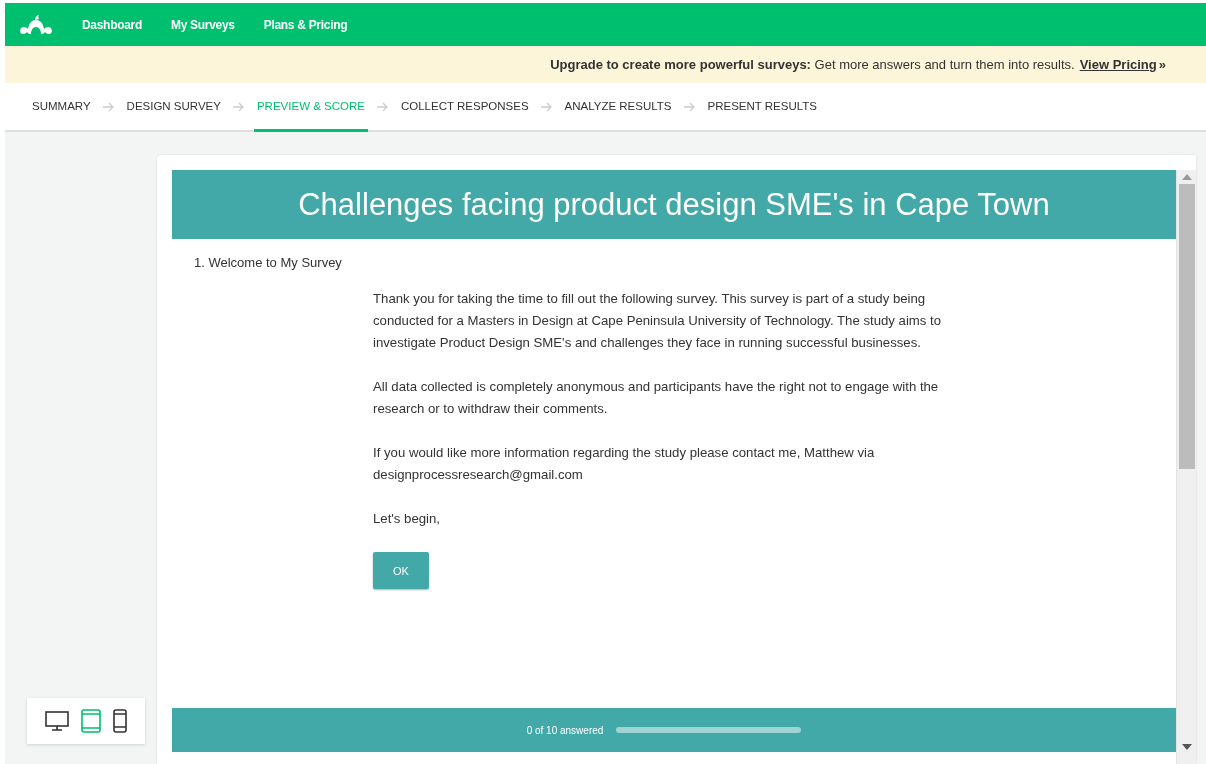 The height and width of the screenshot is (764, 1206). What do you see at coordinates (812, 64) in the screenshot?
I see `upgrade-message: Upgrade to create more powerful surveys: Get more answers and turn them into results.` at bounding box center [812, 64].